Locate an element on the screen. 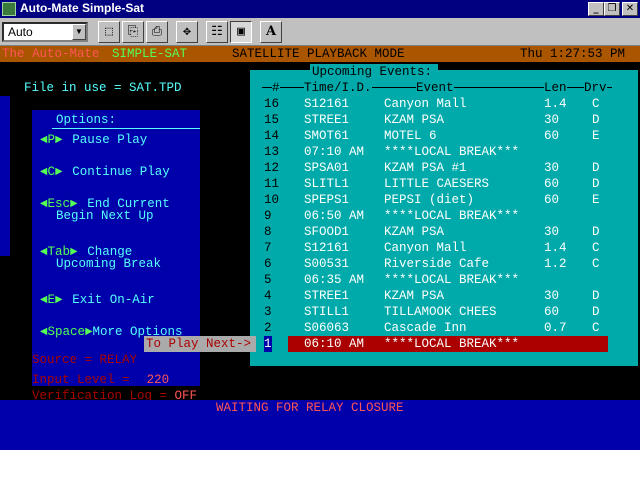 The height and width of the screenshot is (480, 640). bottom-area is located at coordinates (320, 433).